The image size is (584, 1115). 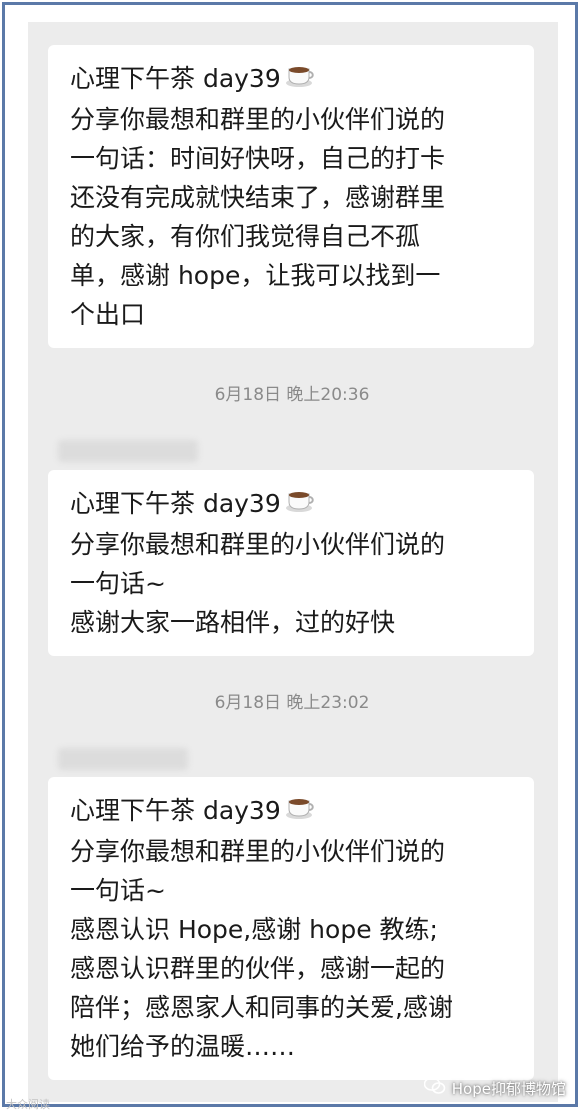 What do you see at coordinates (434, 1088) in the screenshot?
I see `wechat-icon` at bounding box center [434, 1088].